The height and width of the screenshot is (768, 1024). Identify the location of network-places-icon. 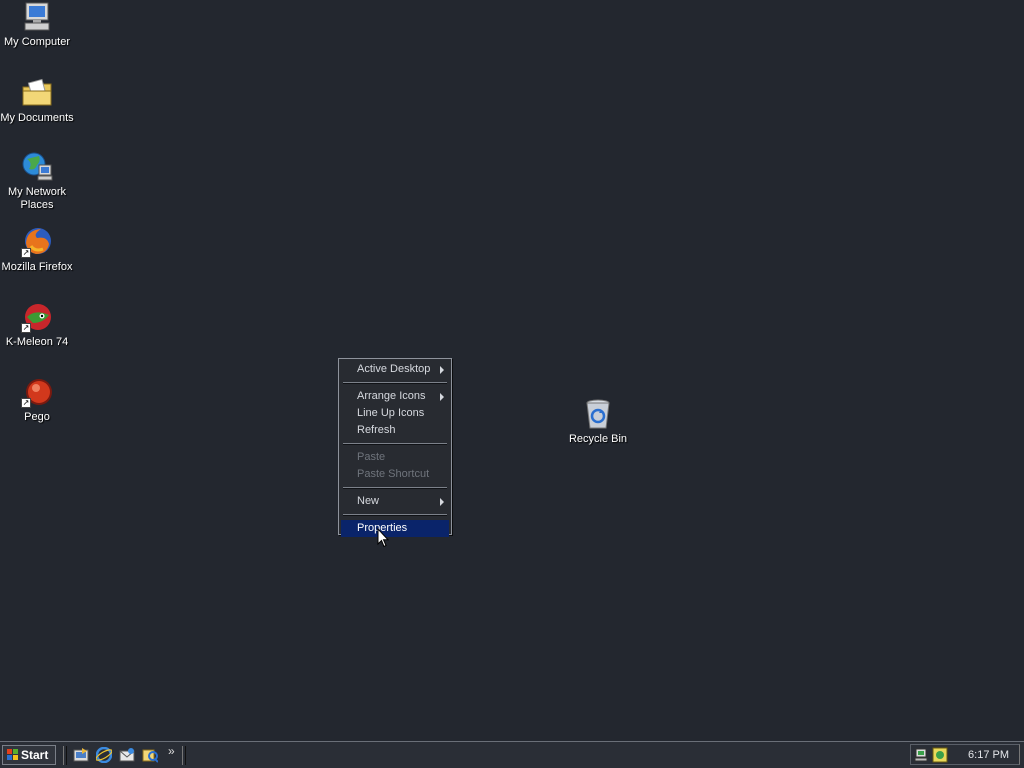
(37, 167).